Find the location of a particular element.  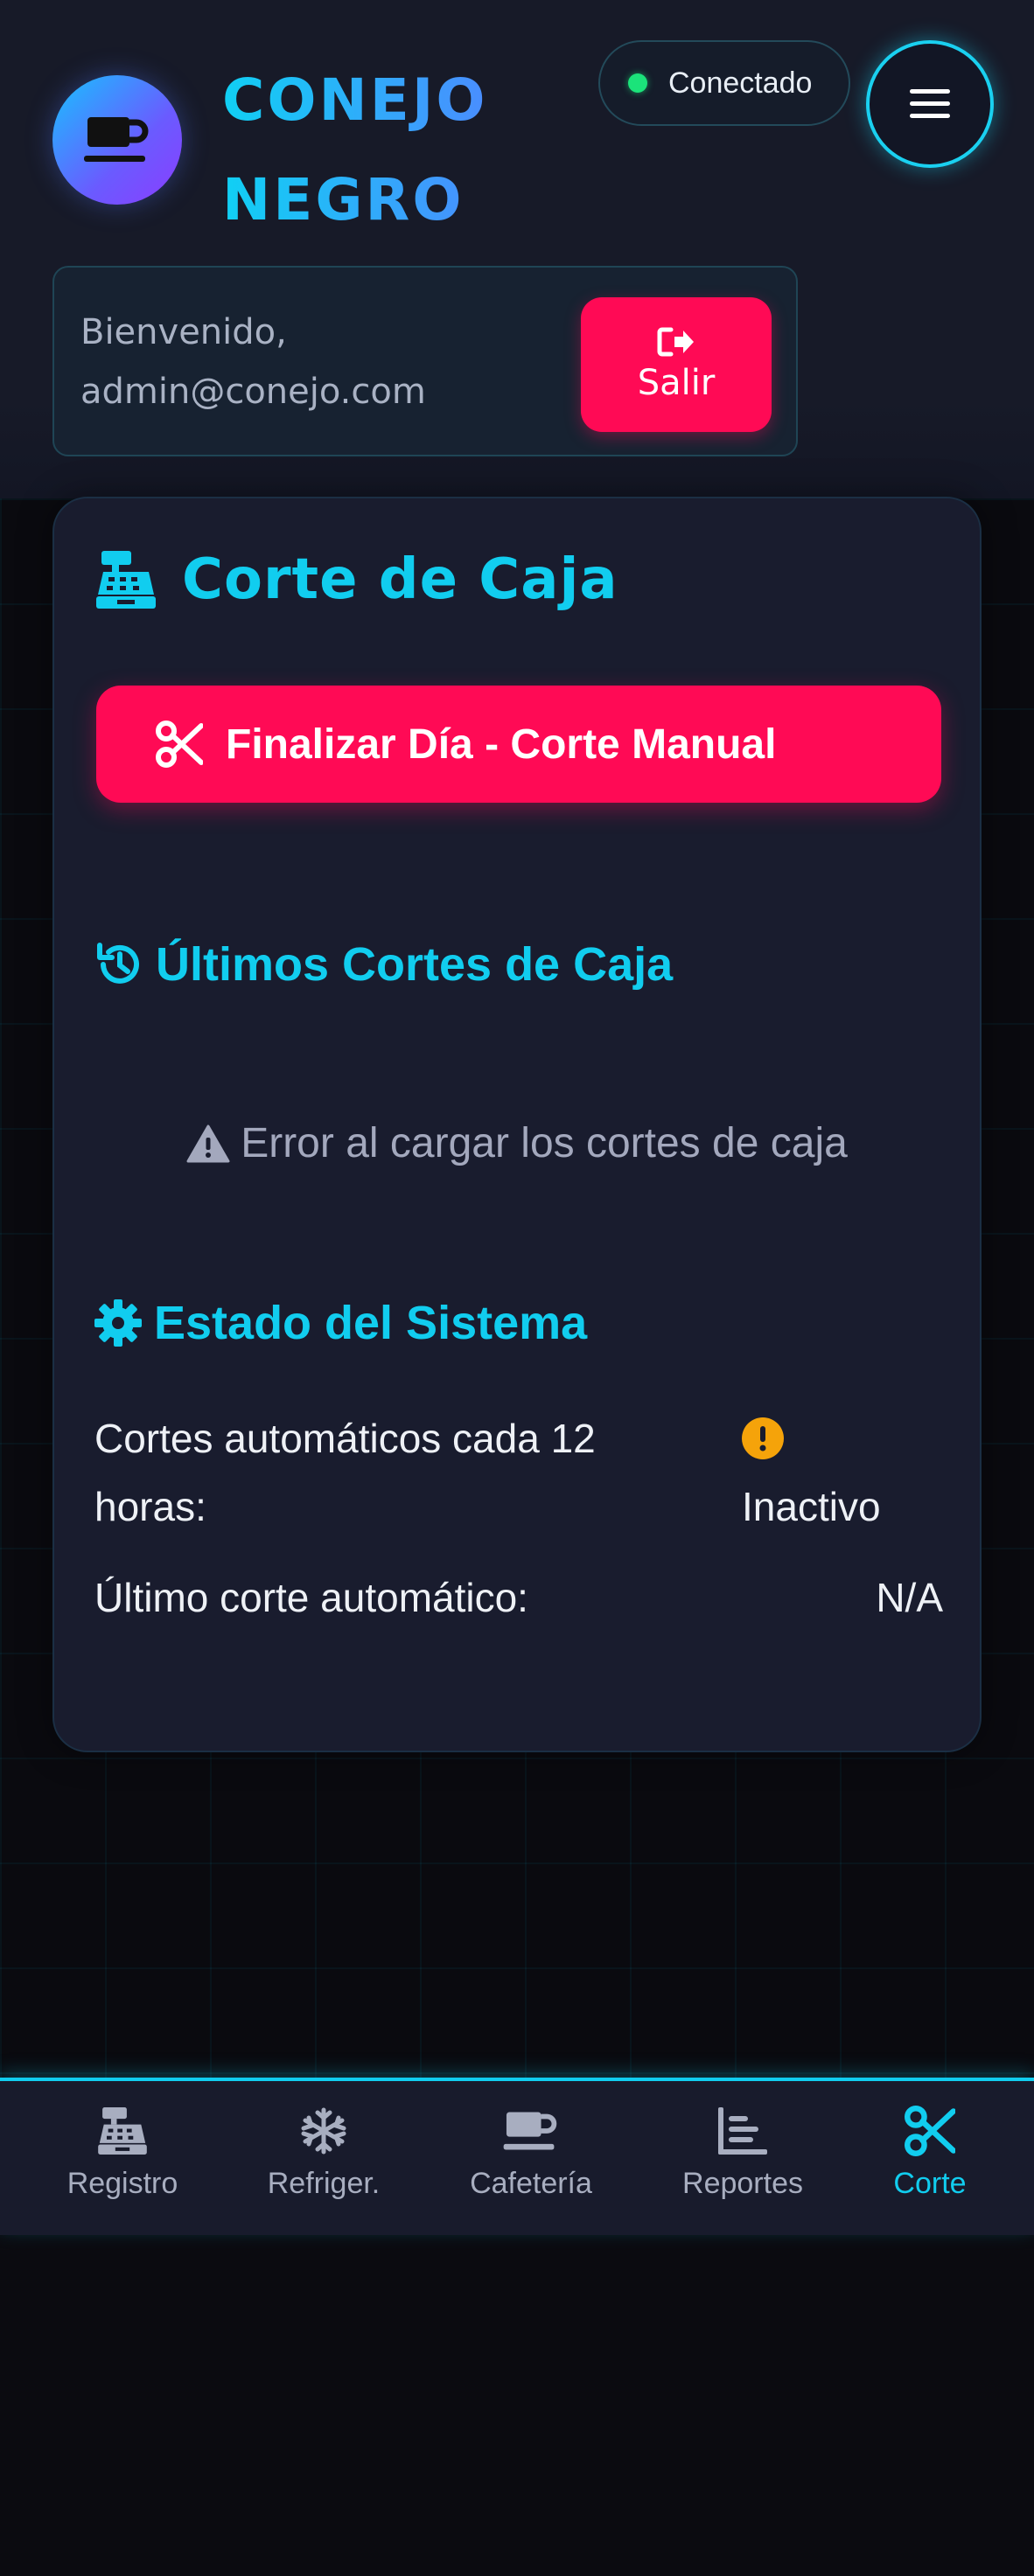

finalize-day-label: Finalizar Día - Corte Manual is located at coordinates (502, 744).